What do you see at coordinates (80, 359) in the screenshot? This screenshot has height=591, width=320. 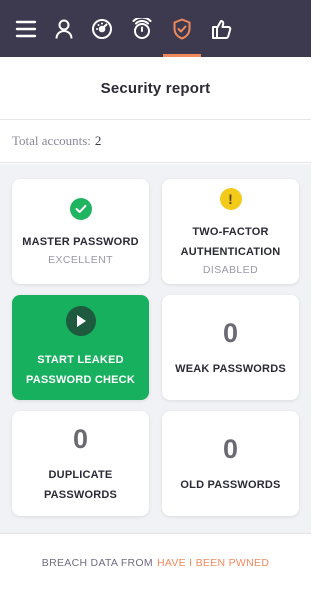 I see `leak-check-title-line1: START LEAKED` at bounding box center [80, 359].